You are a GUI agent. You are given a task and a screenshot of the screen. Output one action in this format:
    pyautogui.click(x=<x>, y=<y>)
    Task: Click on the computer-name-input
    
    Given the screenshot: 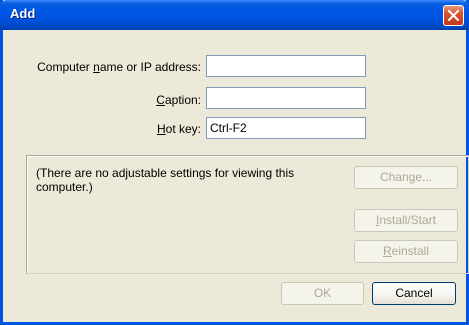 What is the action you would take?
    pyautogui.click(x=286, y=66)
    